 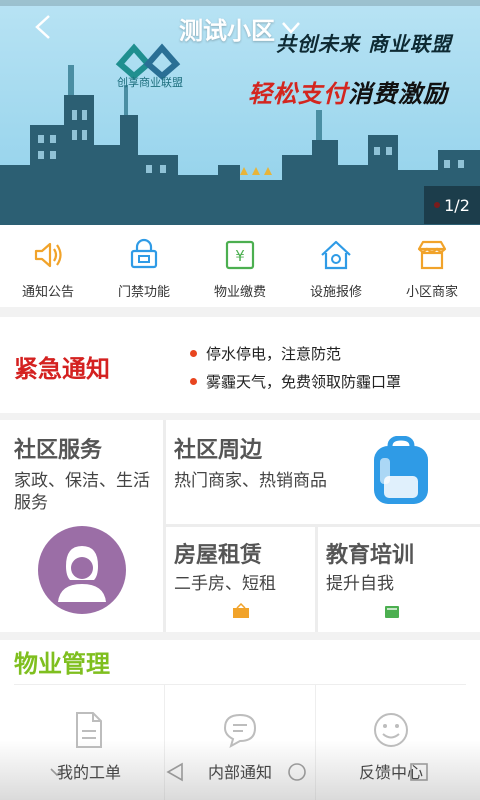 I want to click on banner-slogan-2: 轻松支付消费激励, so click(x=348, y=91).